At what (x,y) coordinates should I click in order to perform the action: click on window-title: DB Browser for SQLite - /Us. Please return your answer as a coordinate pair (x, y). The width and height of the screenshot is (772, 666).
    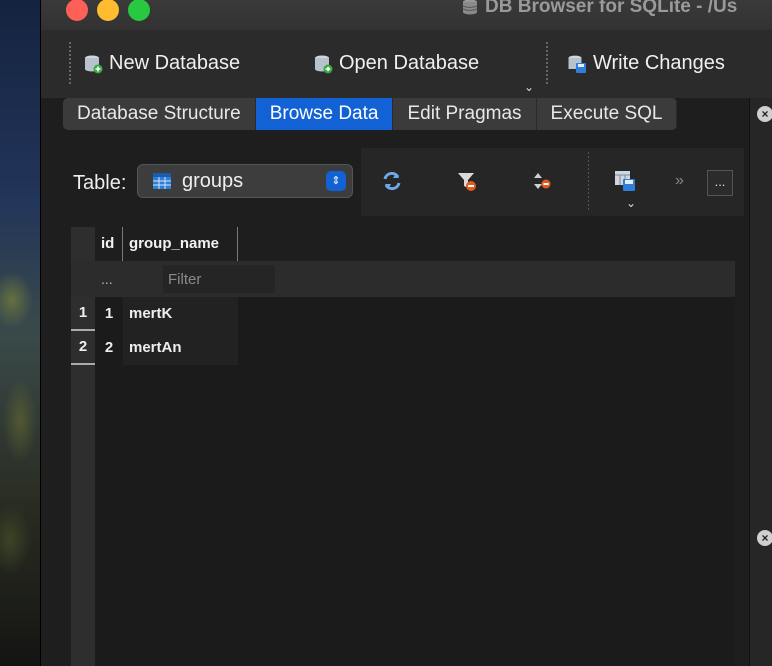
    Looking at the image, I should click on (599, 9).